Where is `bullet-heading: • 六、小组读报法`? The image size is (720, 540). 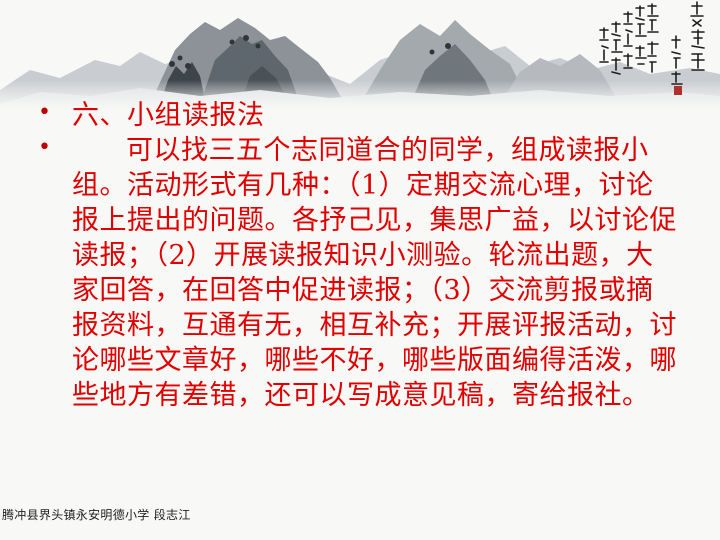 bullet-heading: • 六、小组读报法 is located at coordinates (358, 115).